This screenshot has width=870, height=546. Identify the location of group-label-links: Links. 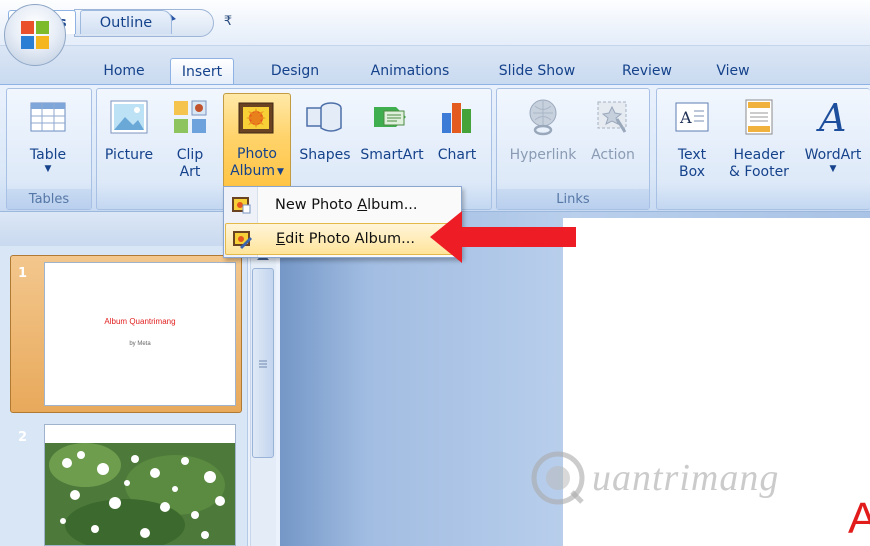
(573, 199).